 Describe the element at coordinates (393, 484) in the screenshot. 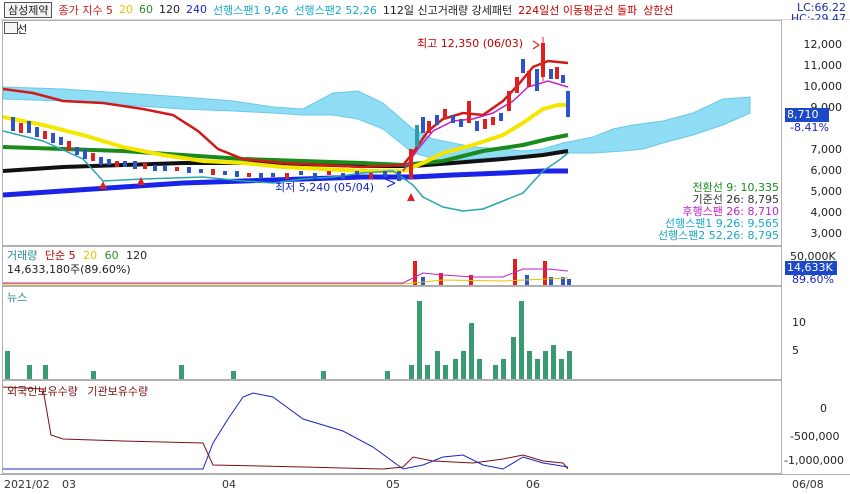

I see `date-tick: 05` at that location.